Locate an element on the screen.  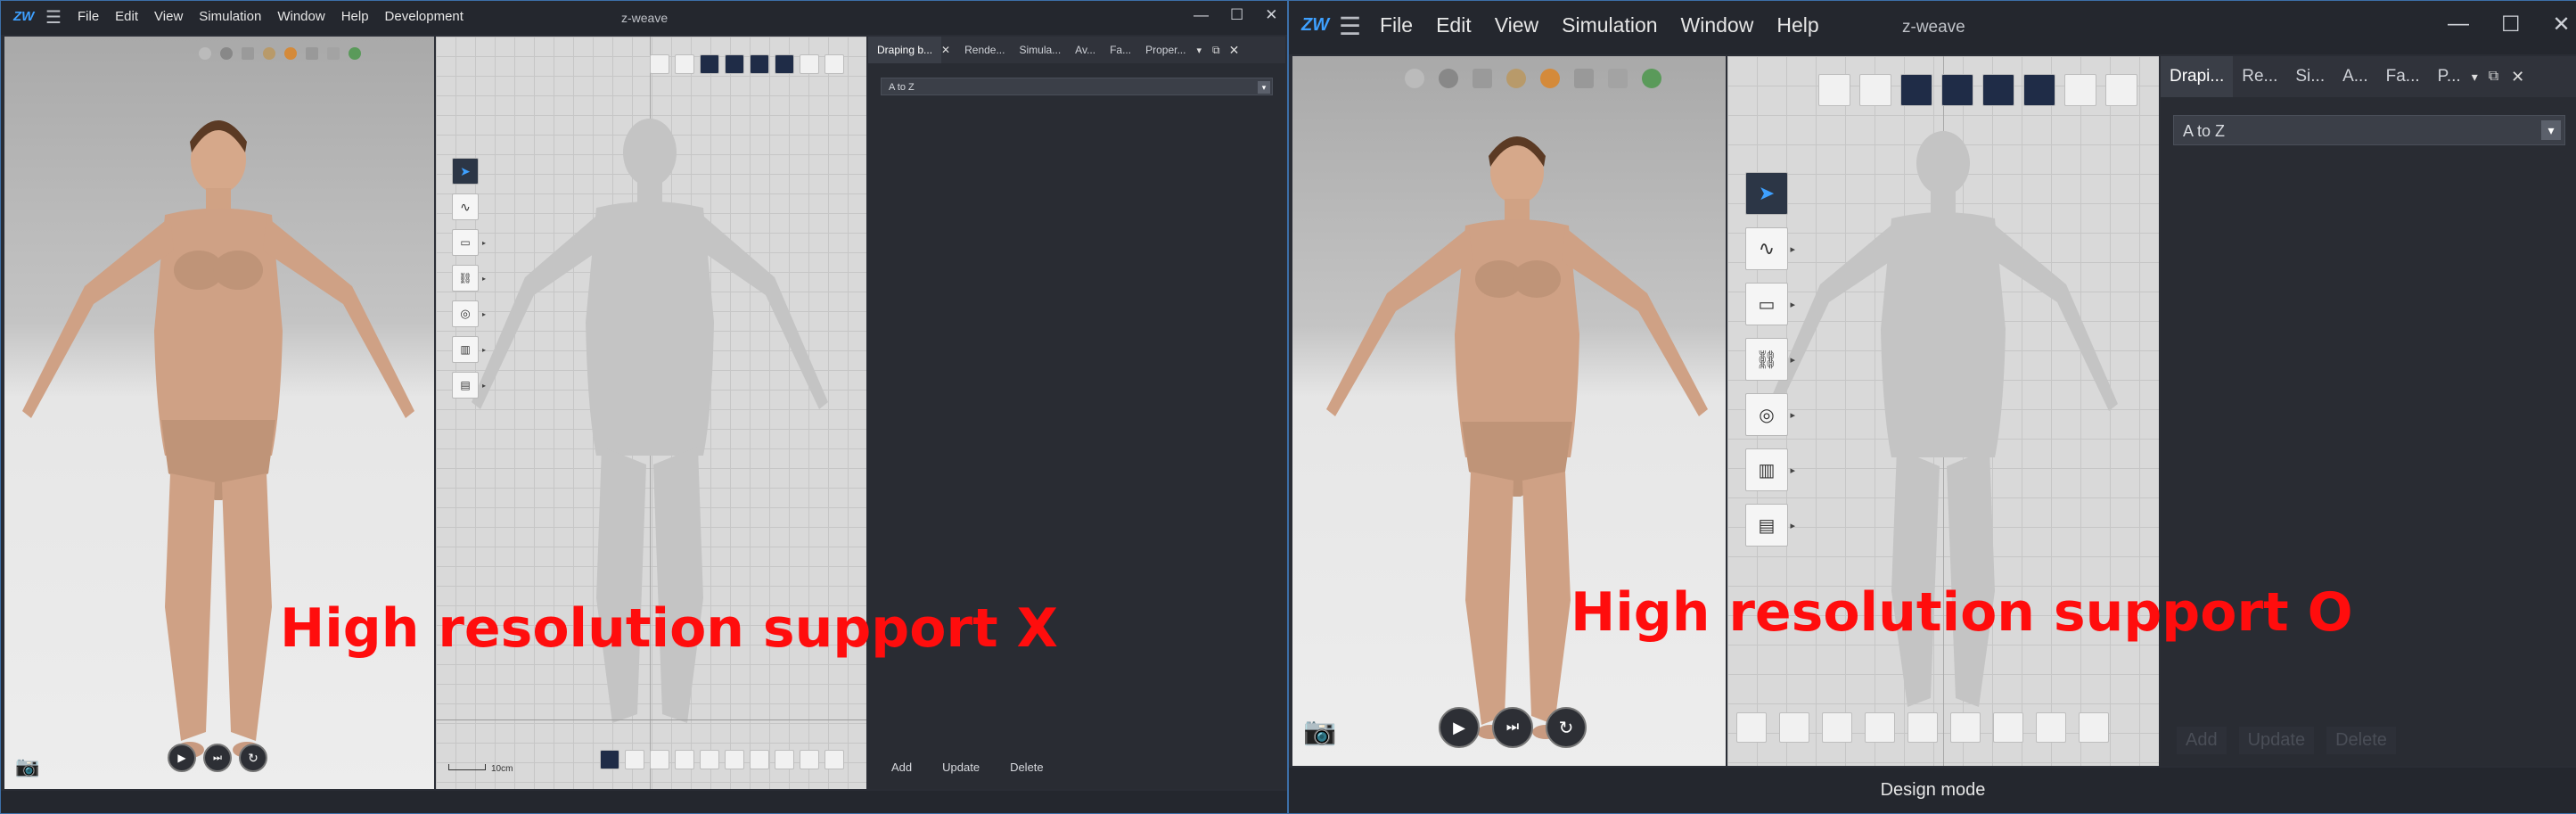
tab-close-icon: ✕ is located at coordinates (946, 50).